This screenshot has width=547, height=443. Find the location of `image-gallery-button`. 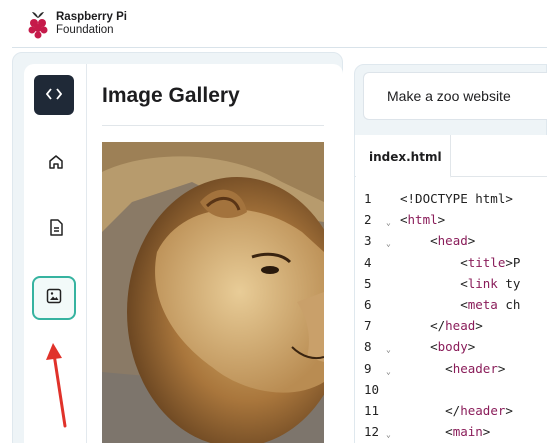

image-gallery-button is located at coordinates (54, 298).